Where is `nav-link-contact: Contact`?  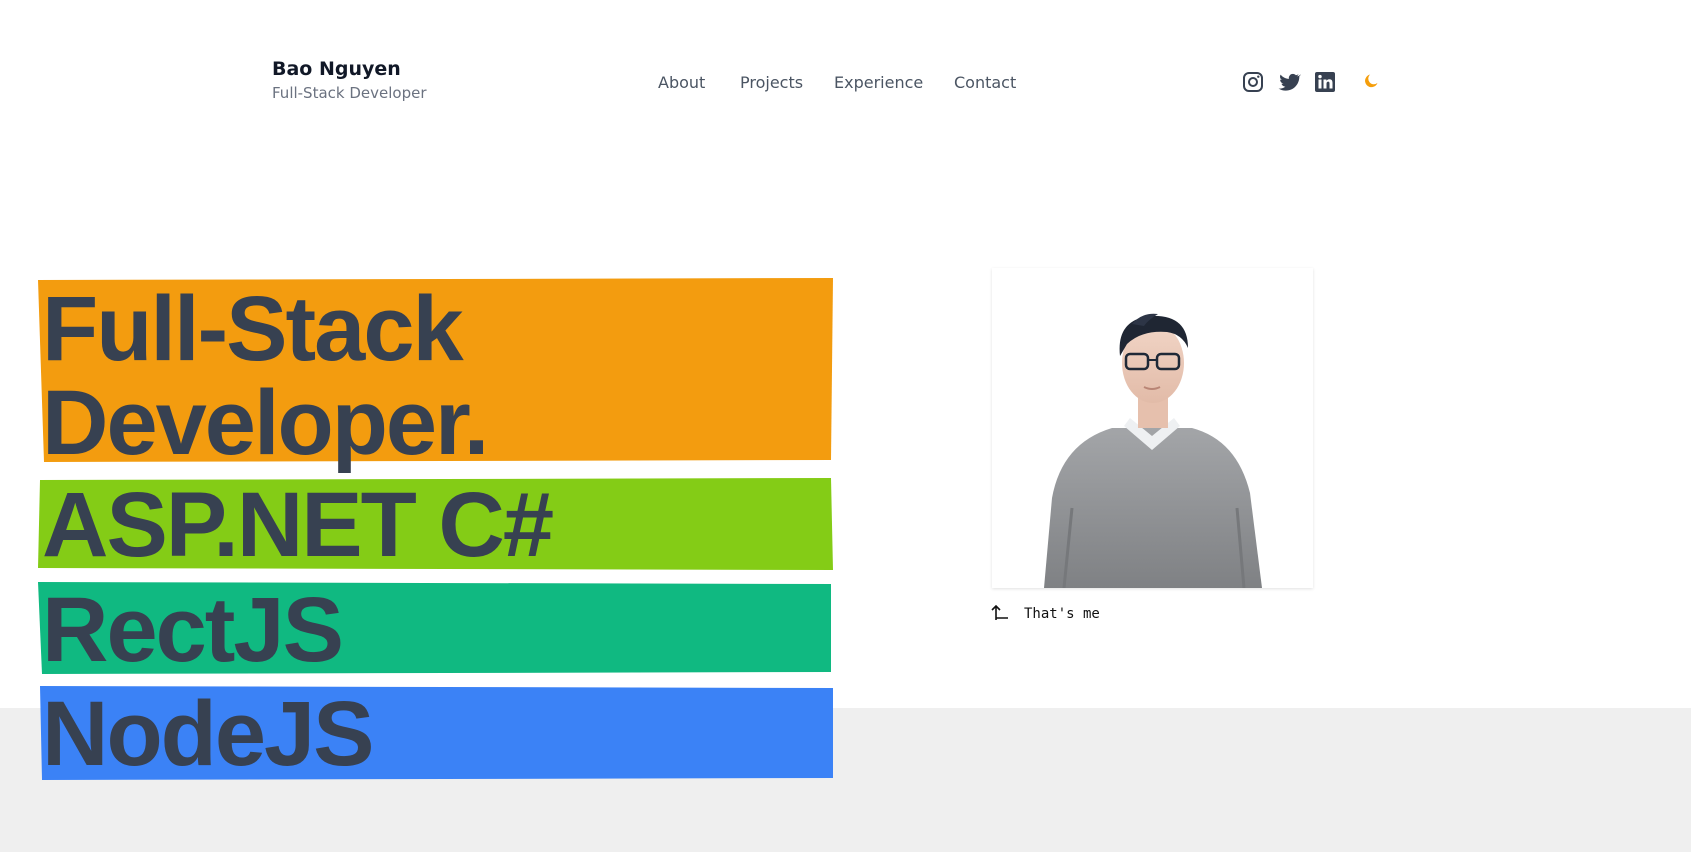
nav-link-contact: Contact is located at coordinates (985, 83).